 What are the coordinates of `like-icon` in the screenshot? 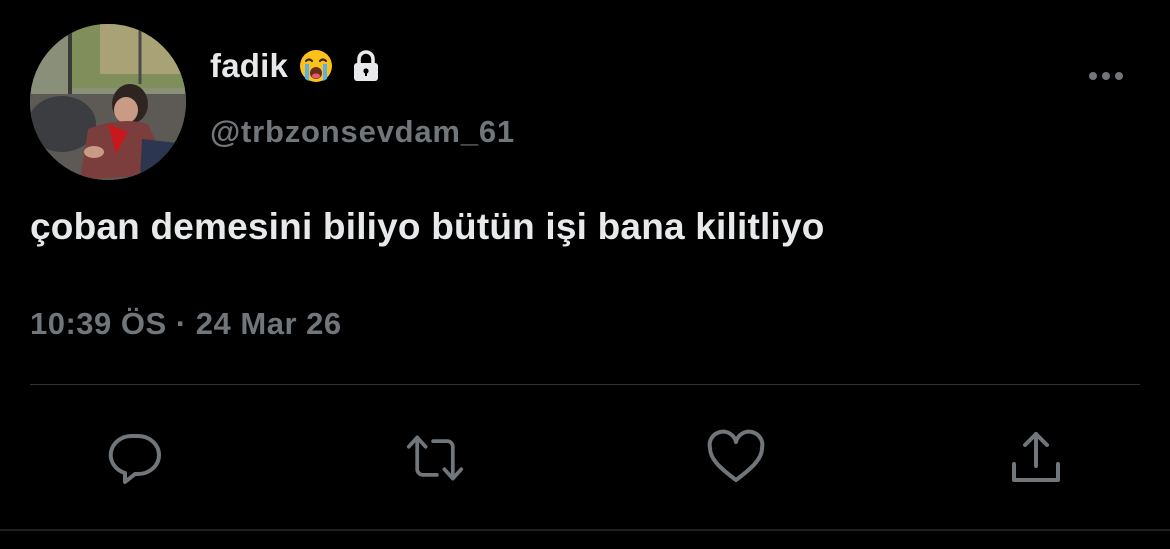 It's located at (736, 455).